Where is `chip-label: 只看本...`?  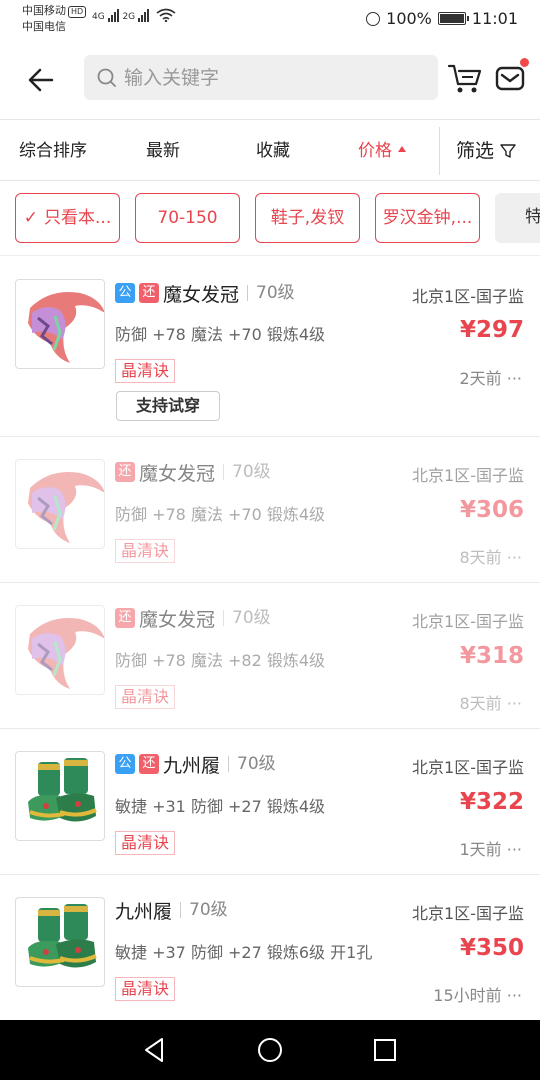 chip-label: 只看本... is located at coordinates (78, 218).